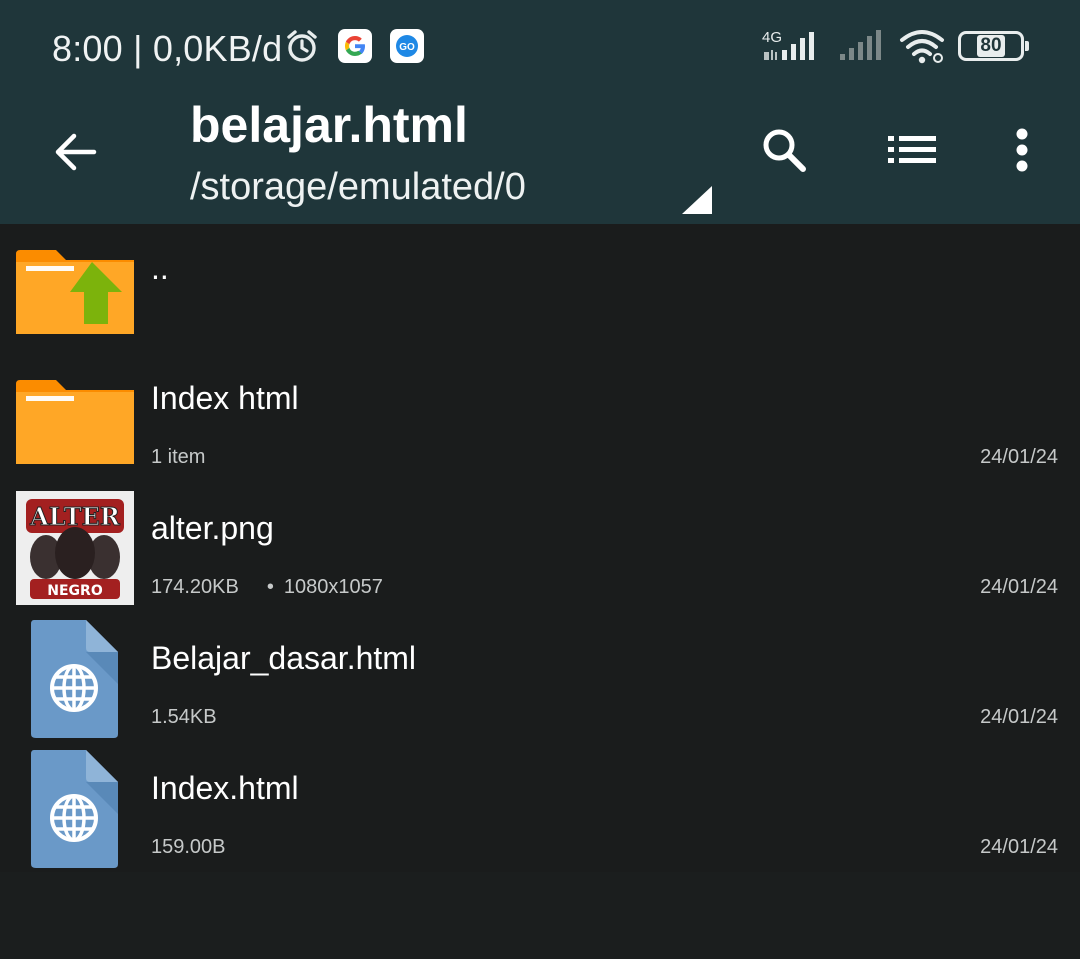 This screenshot has height=959, width=1080. Describe the element at coordinates (788, 44) in the screenshot. I see `signal-icon: 4G` at that location.